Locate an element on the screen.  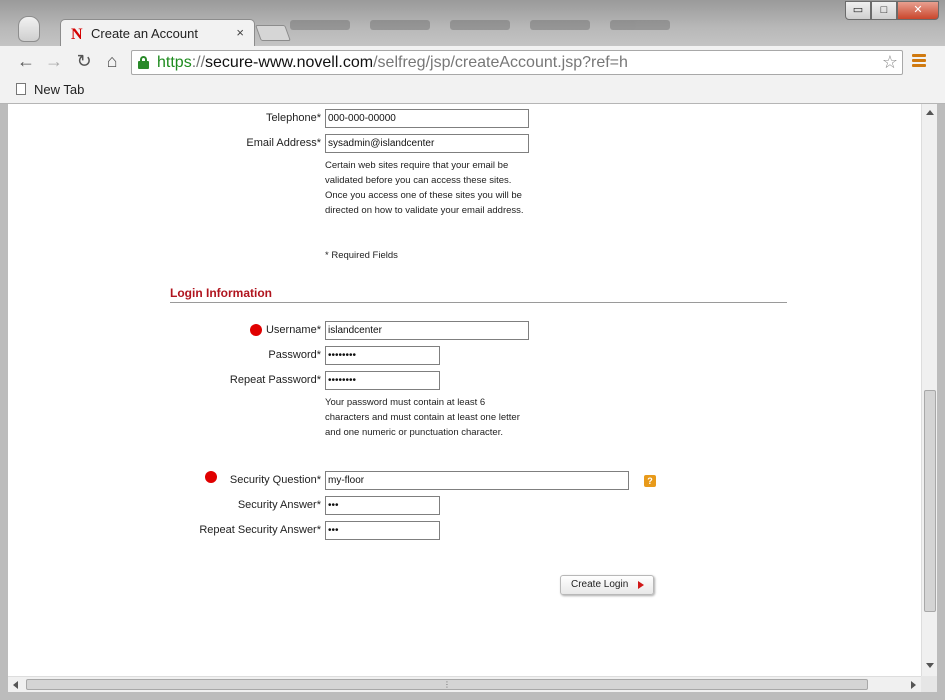
horizontal-scrollbar: ⋮ is located at coordinates (464, 684).